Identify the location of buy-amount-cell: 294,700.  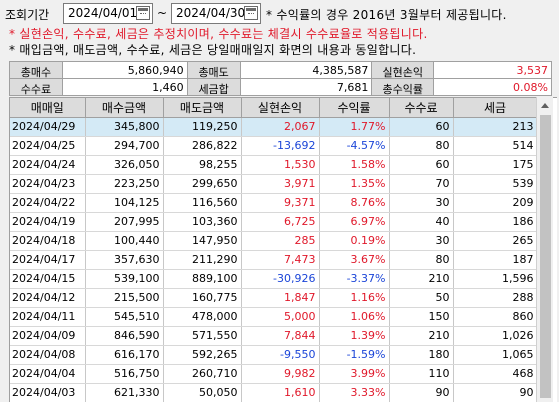
(124, 146).